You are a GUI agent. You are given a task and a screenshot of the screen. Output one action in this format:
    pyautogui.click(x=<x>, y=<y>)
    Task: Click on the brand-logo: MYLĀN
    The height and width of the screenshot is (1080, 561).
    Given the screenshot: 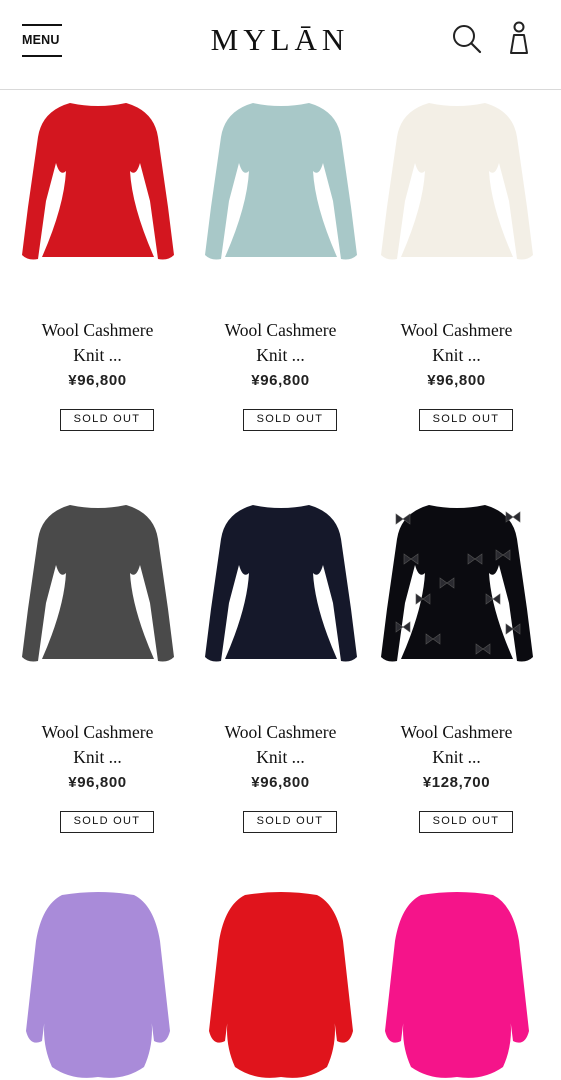 What is the action you would take?
    pyautogui.click(x=280, y=40)
    